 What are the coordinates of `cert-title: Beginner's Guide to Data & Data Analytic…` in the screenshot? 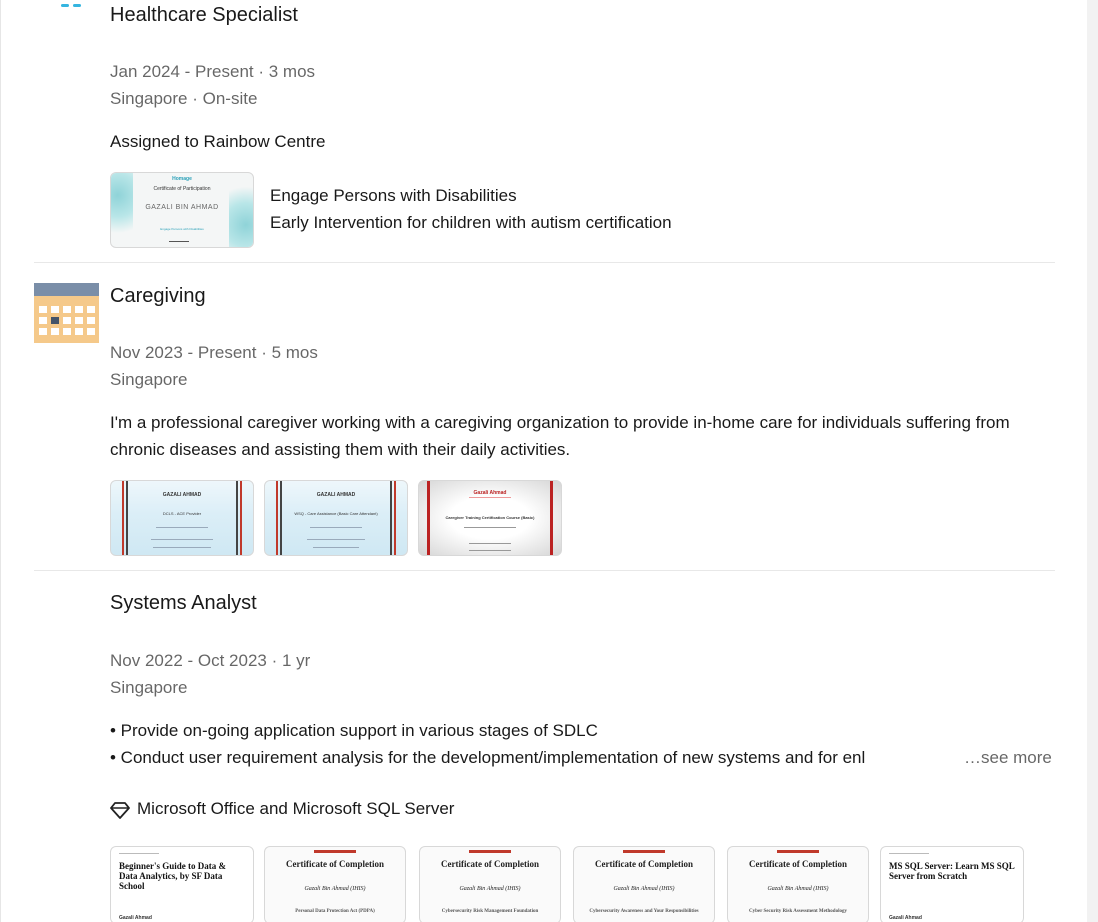 It's located at (172, 876).